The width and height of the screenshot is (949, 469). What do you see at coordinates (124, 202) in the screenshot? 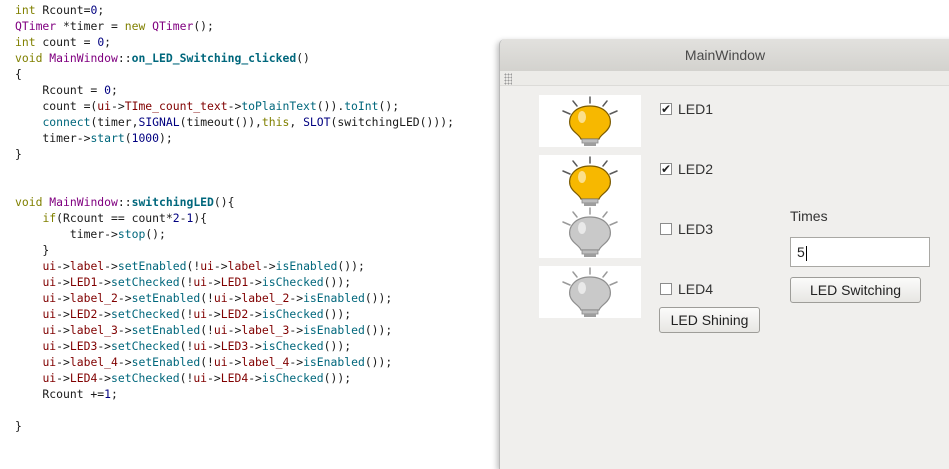
I see `code-line: void MainWindow::switchingLED(){` at bounding box center [124, 202].